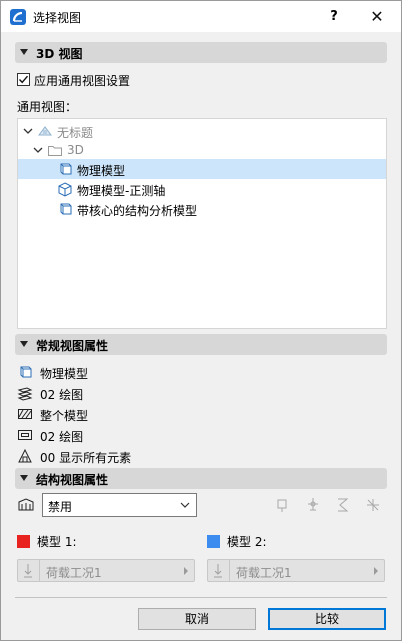 This screenshot has width=402, height=641. Describe the element at coordinates (26, 372) in the screenshot. I see `model-view-icon` at that location.